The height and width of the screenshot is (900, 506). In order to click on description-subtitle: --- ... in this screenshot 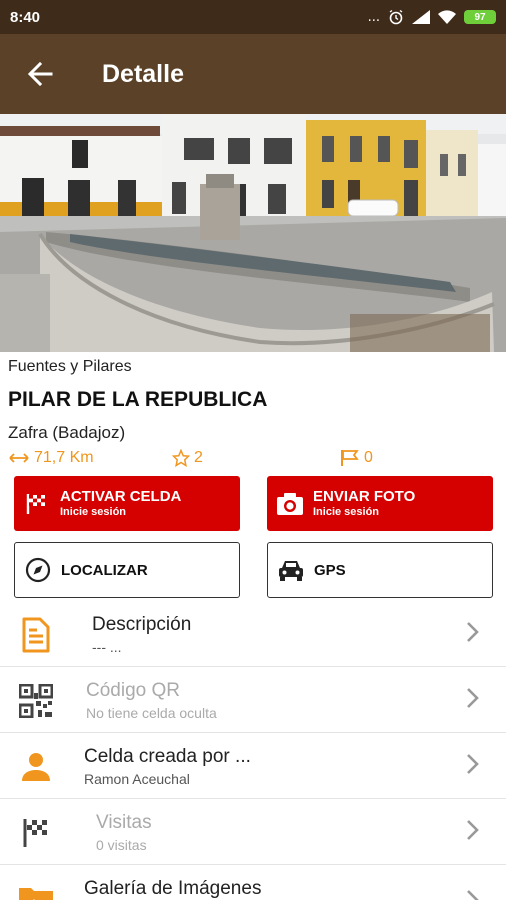, I will do `click(107, 647)`.